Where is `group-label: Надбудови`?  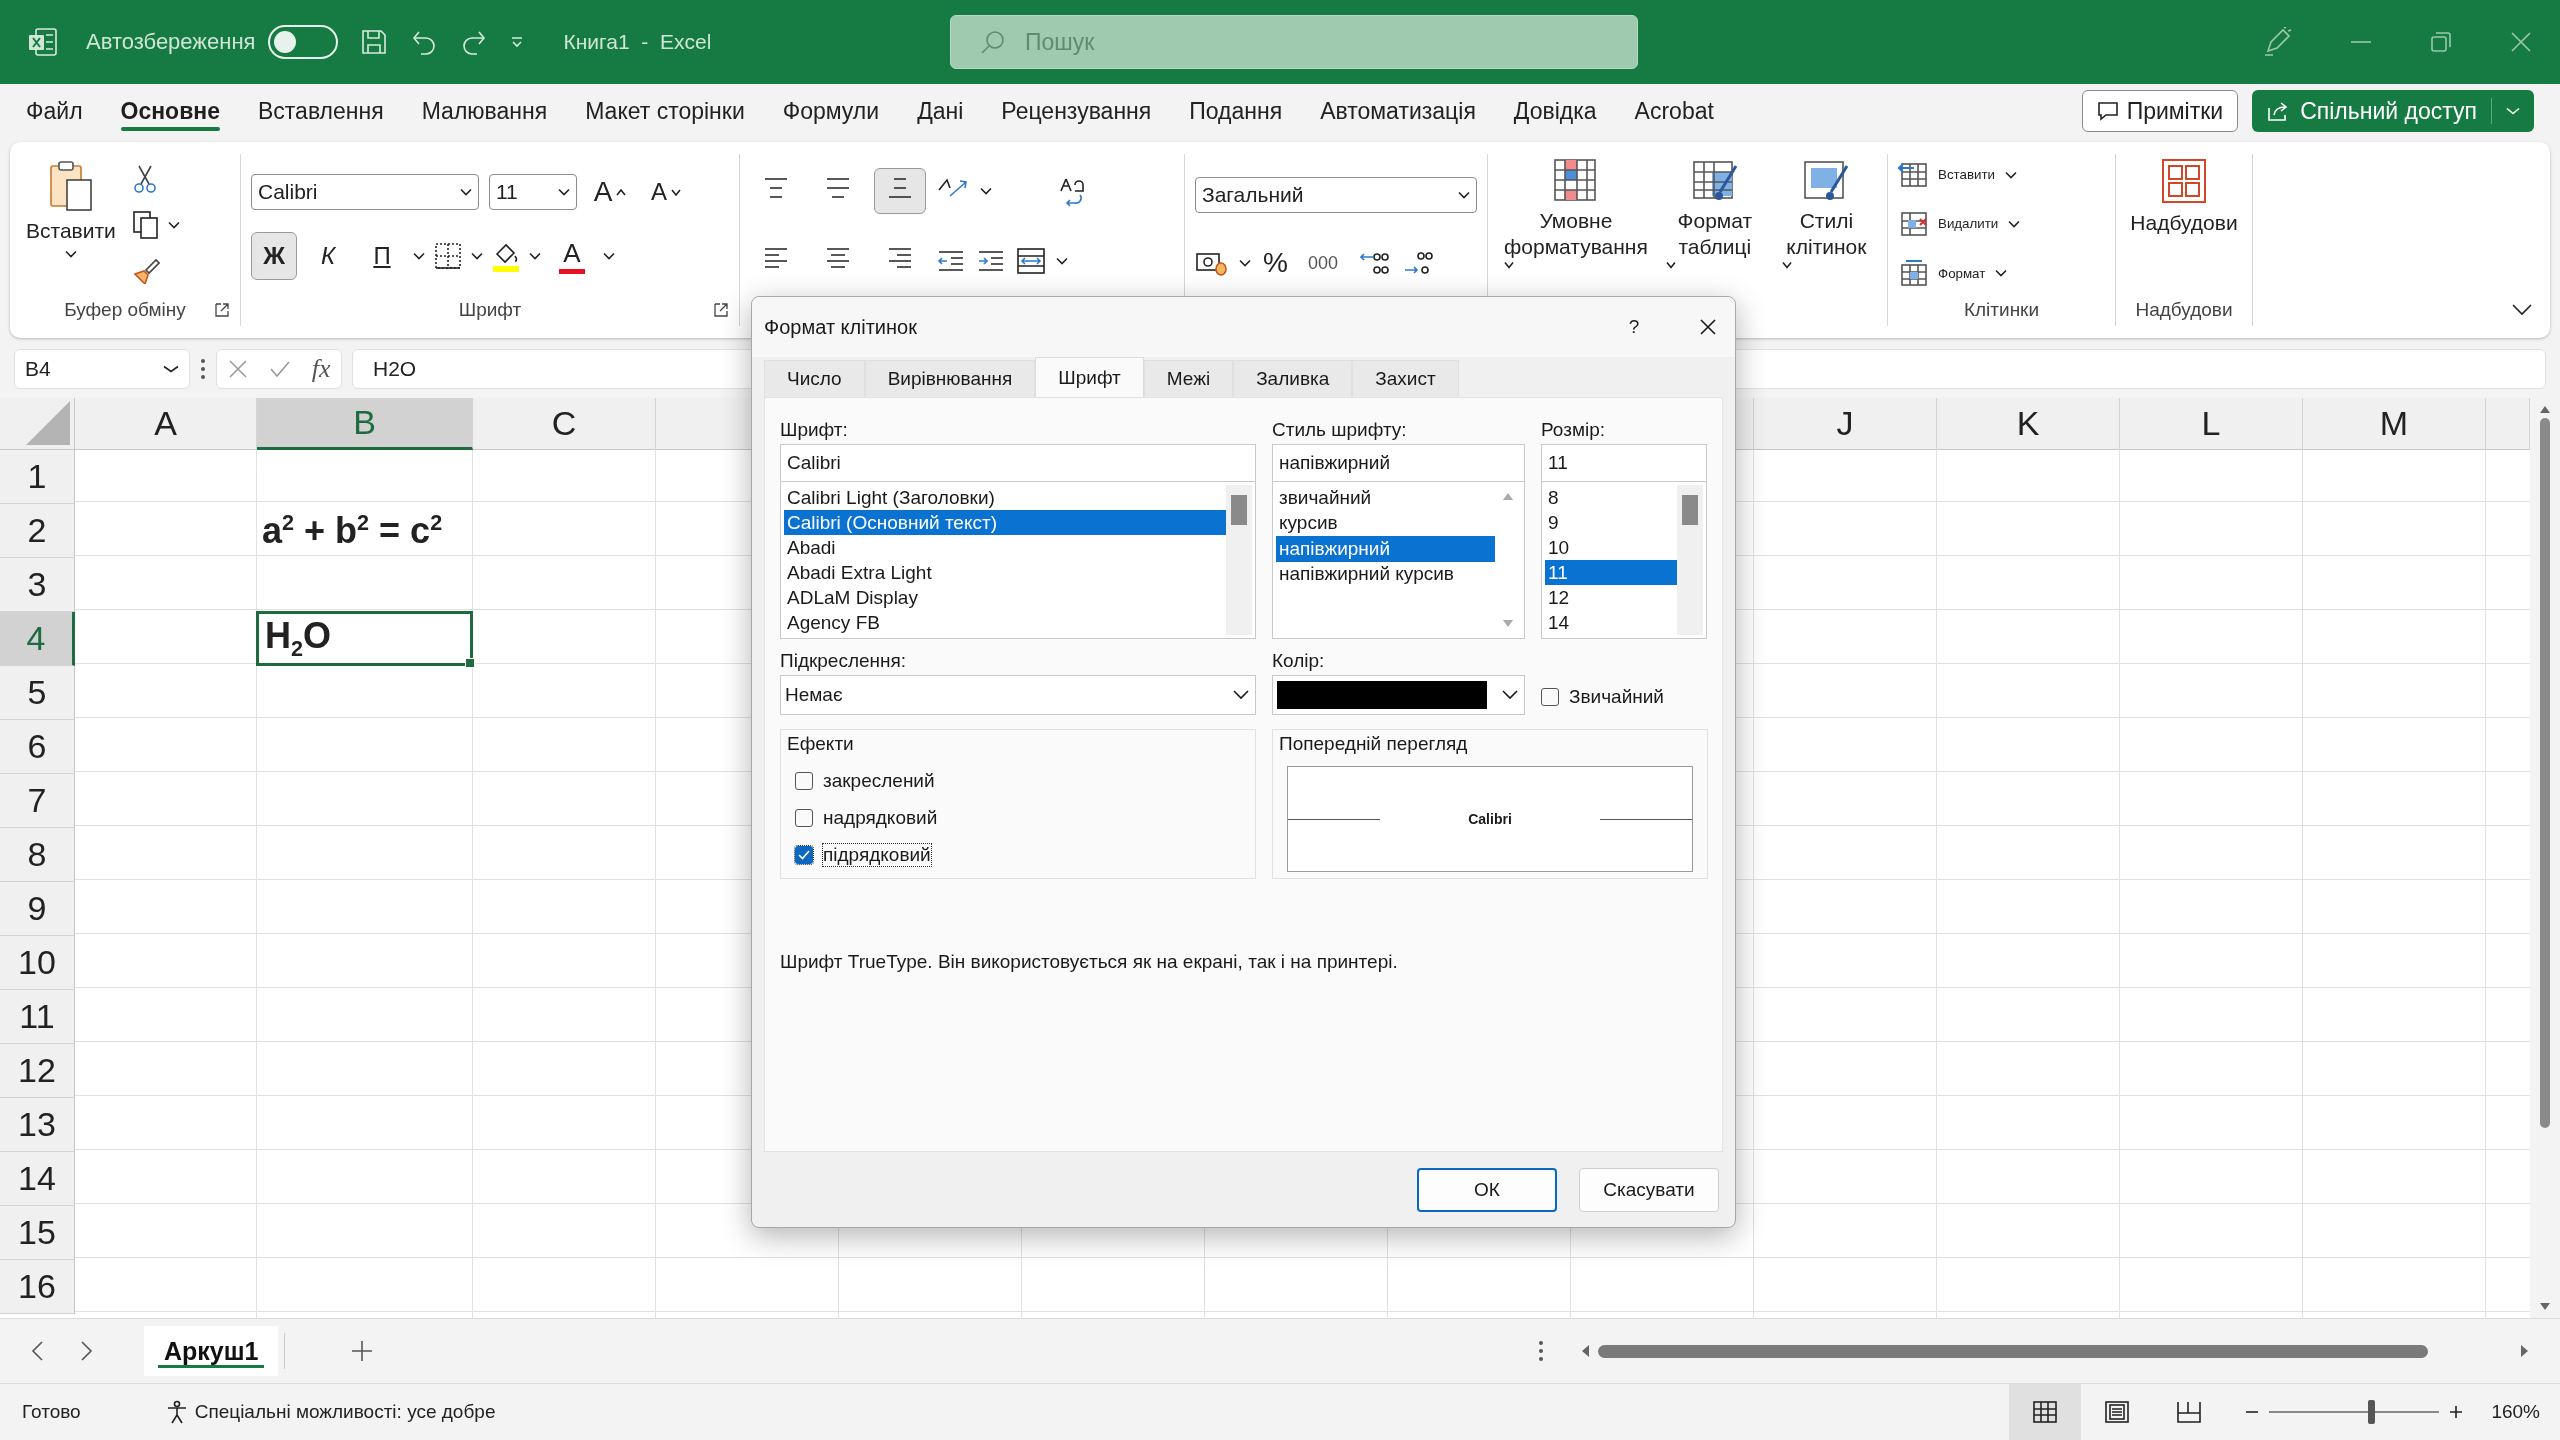 group-label: Надбудови is located at coordinates (2184, 310).